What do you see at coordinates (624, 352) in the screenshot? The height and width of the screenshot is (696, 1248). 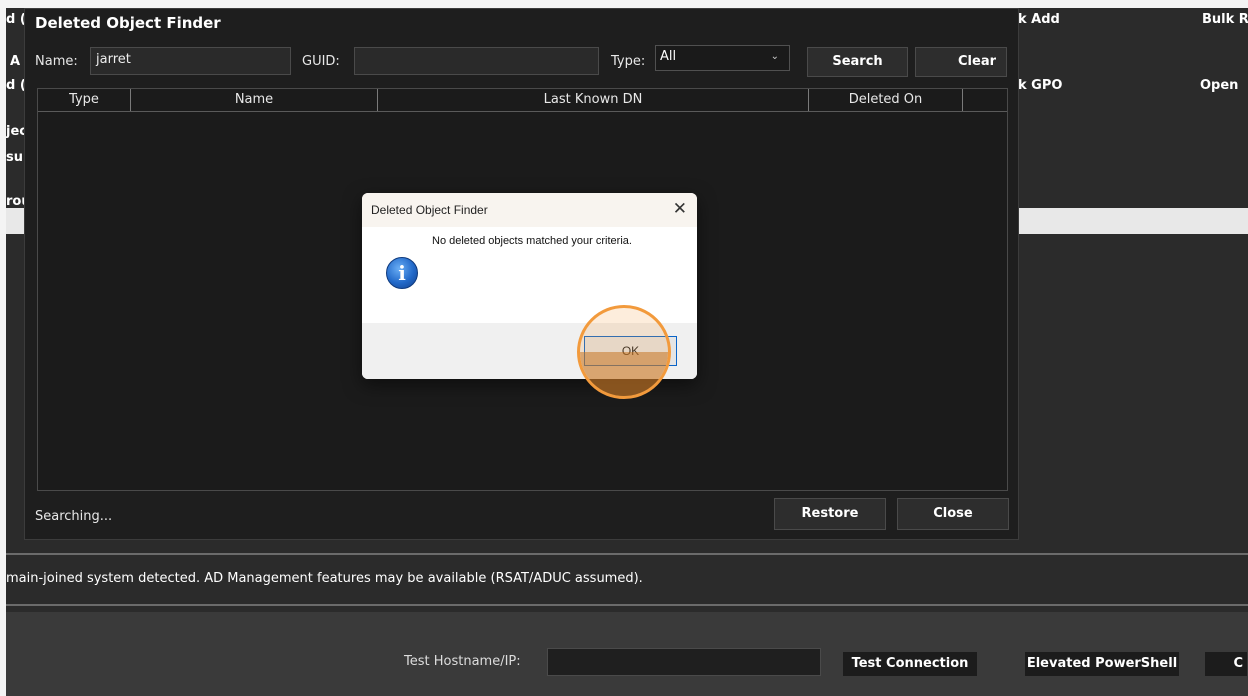 I see `click-highlight-ring` at bounding box center [624, 352].